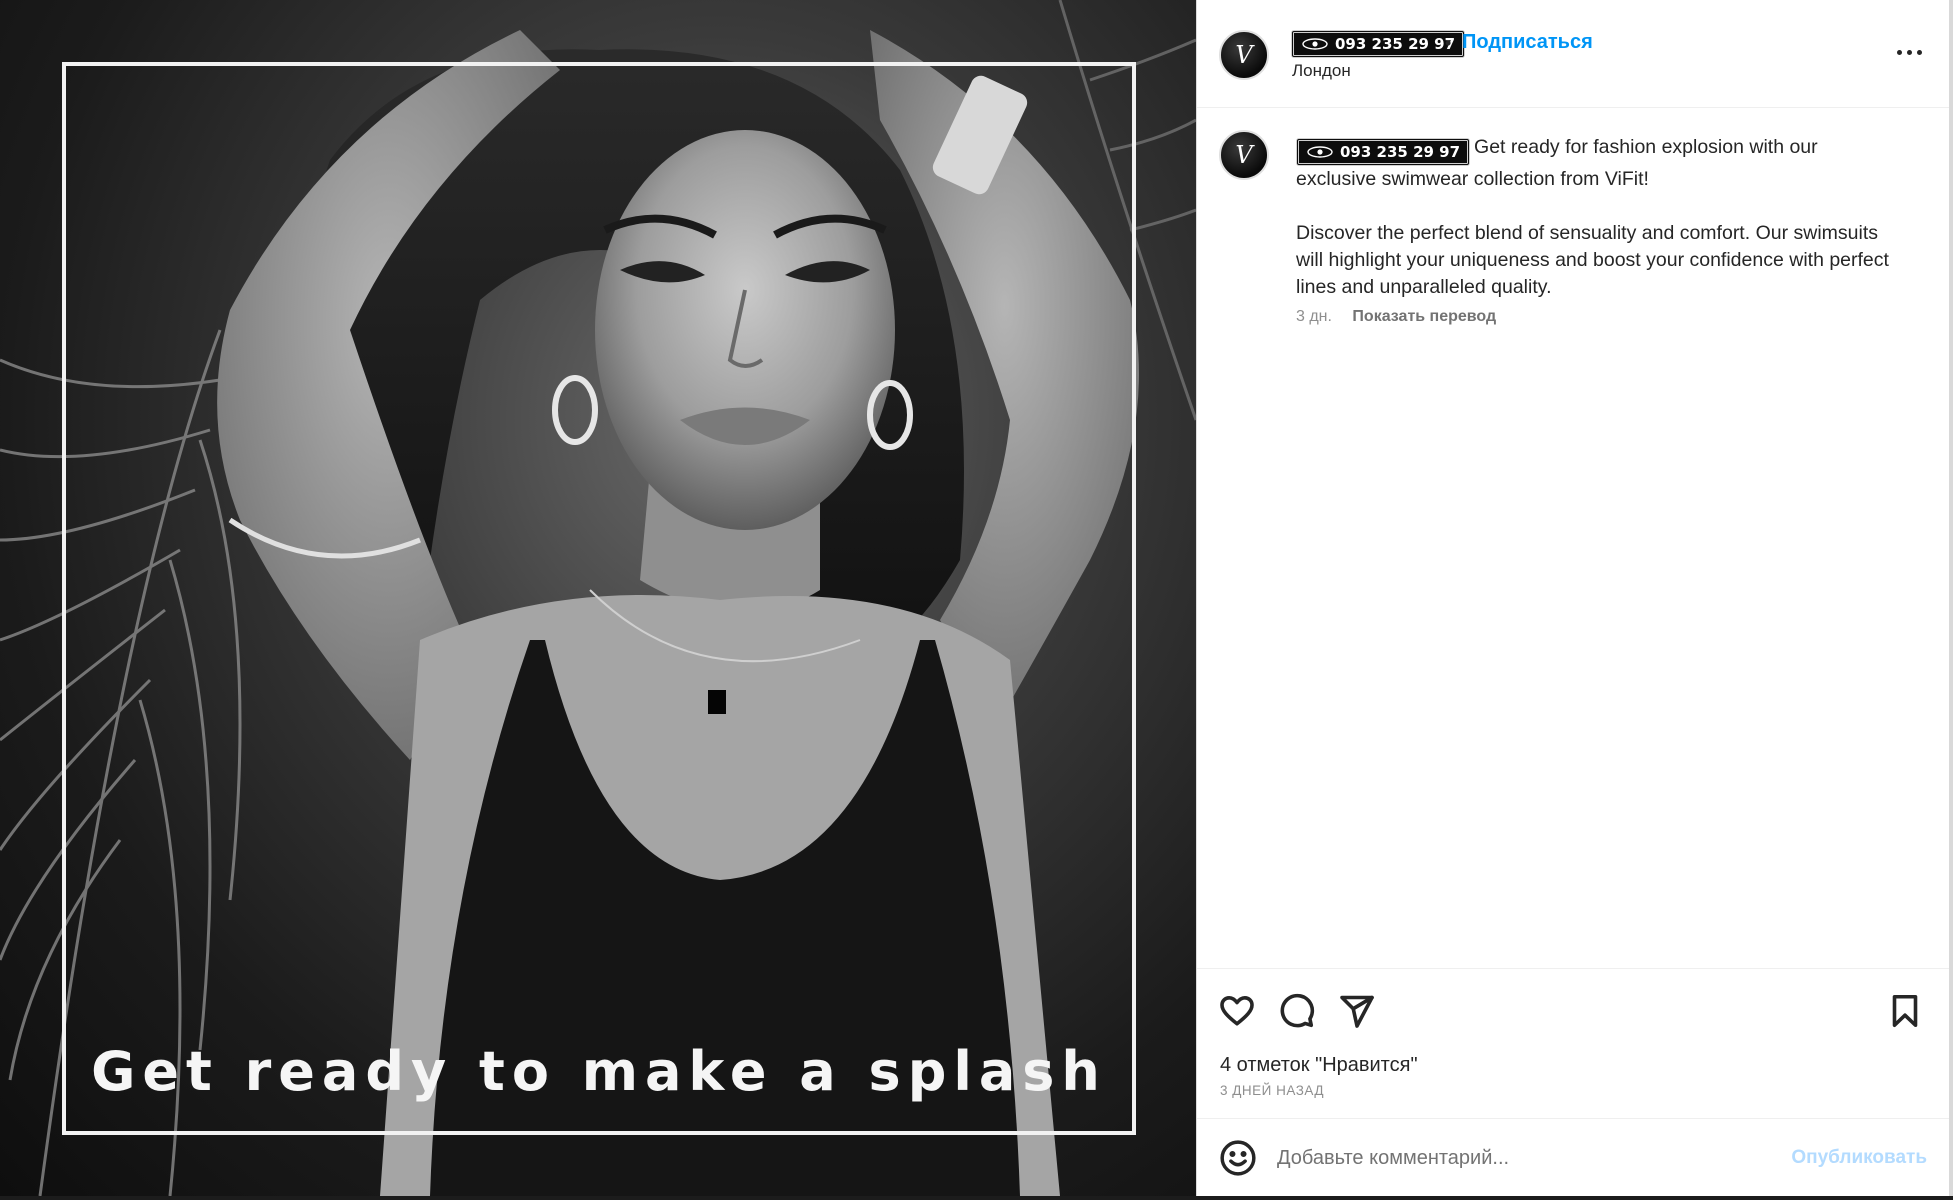 The image size is (1953, 1200). I want to click on caption-age: 3 дн., so click(1314, 316).